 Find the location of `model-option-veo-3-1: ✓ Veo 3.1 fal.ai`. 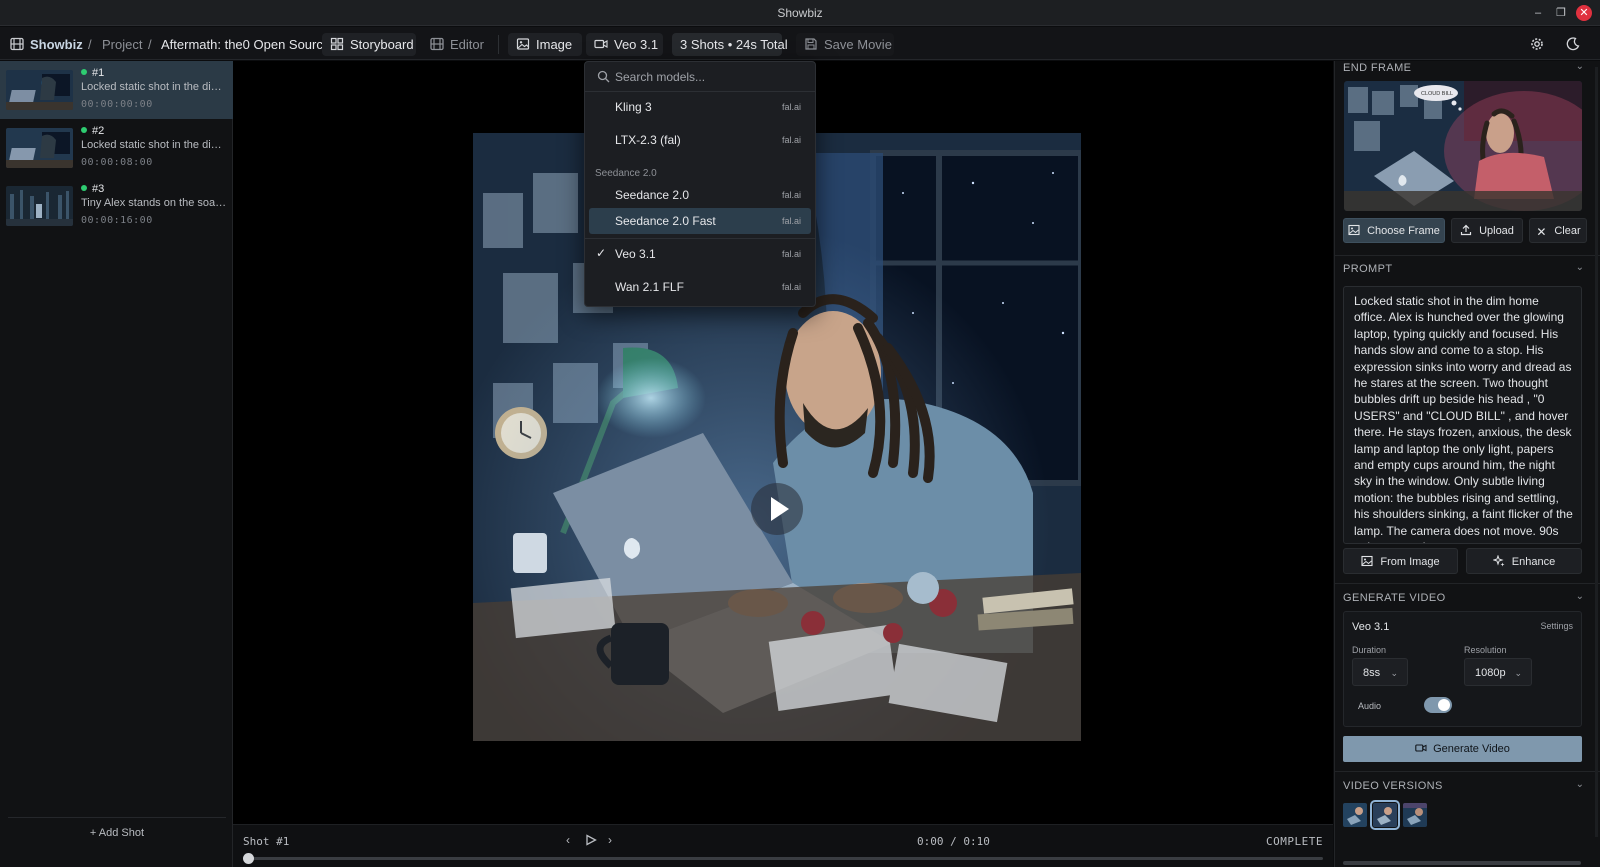

model-option-veo-3-1: ✓ Veo 3.1 fal.ai is located at coordinates (700, 254).